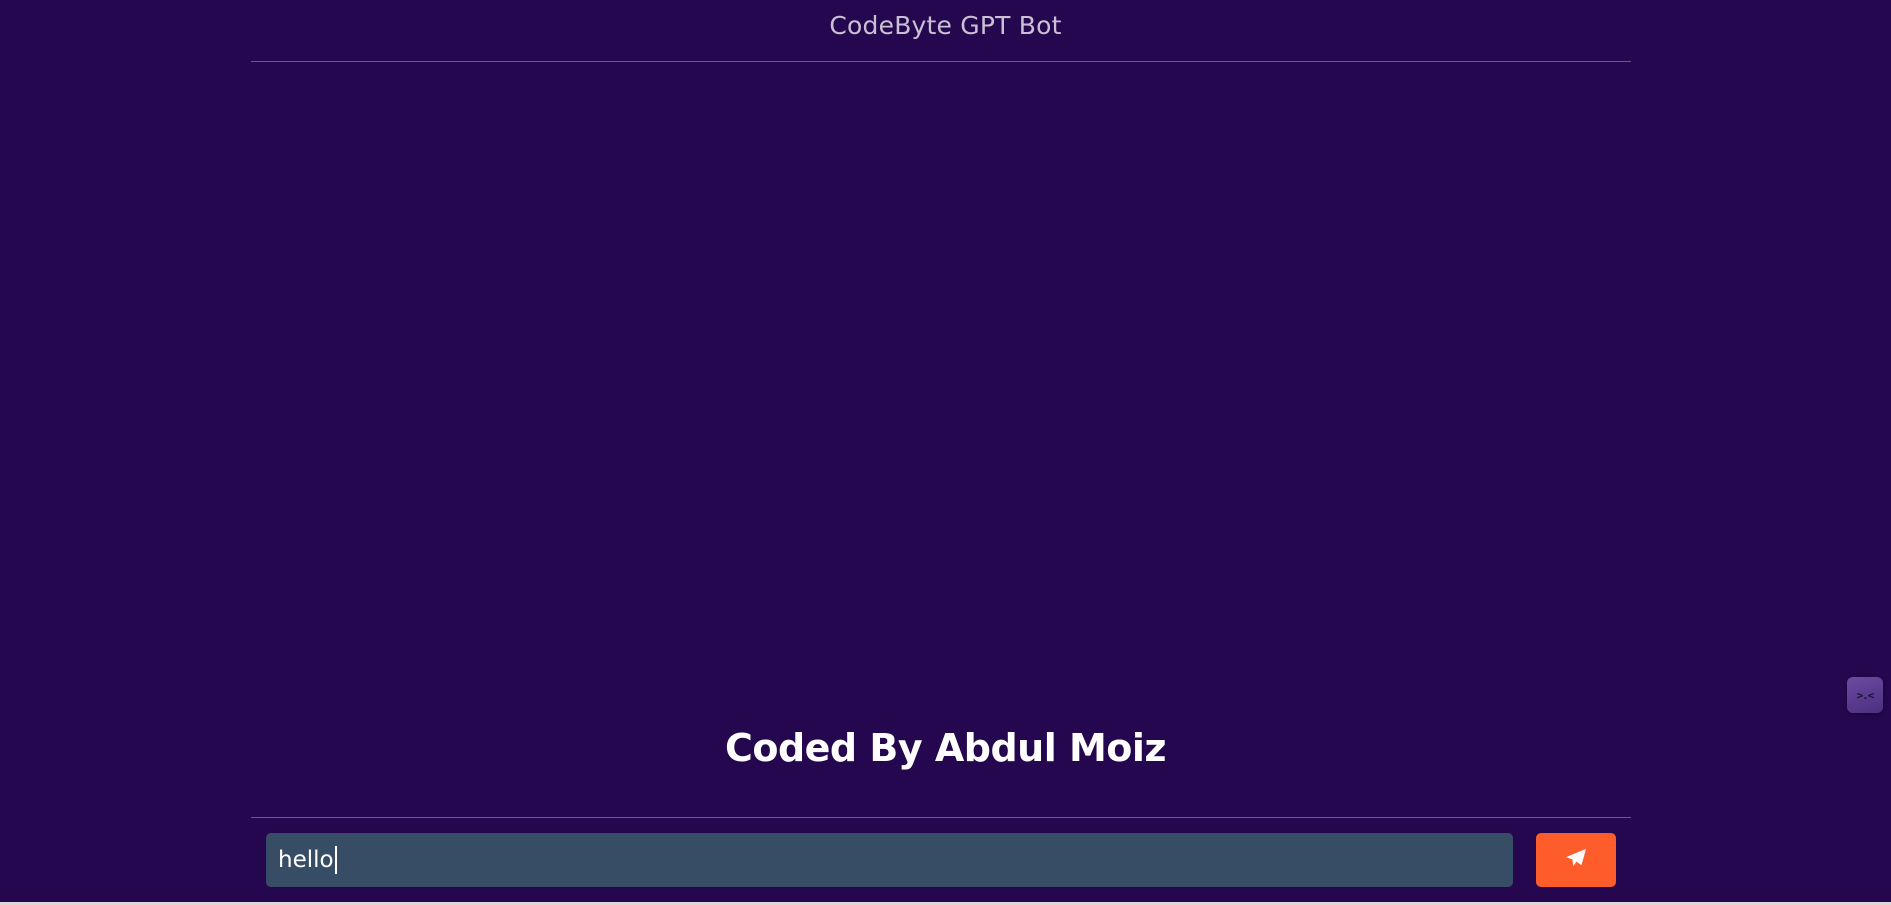 This screenshot has width=1891, height=905. I want to click on assistant-widget-button: >.<, so click(1865, 695).